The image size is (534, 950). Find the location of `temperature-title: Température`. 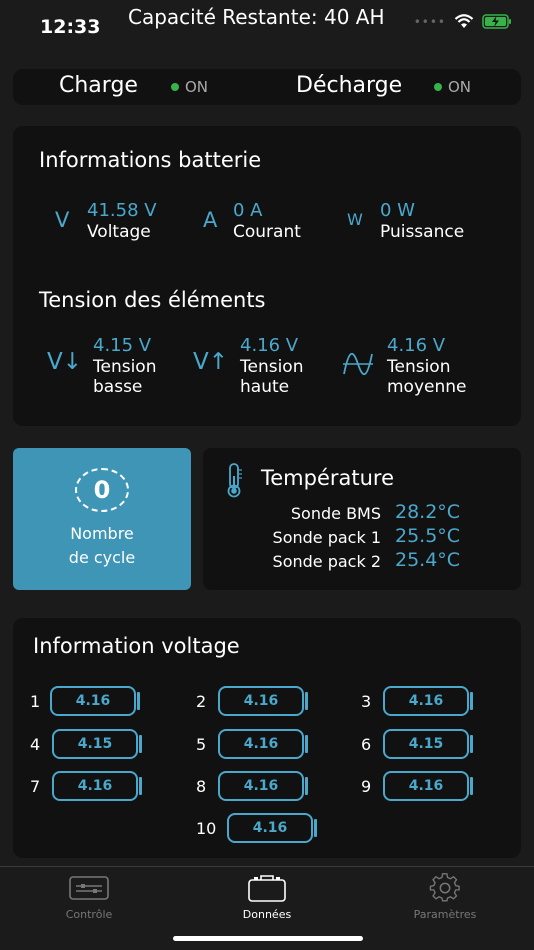

temperature-title: Température is located at coordinates (328, 478).